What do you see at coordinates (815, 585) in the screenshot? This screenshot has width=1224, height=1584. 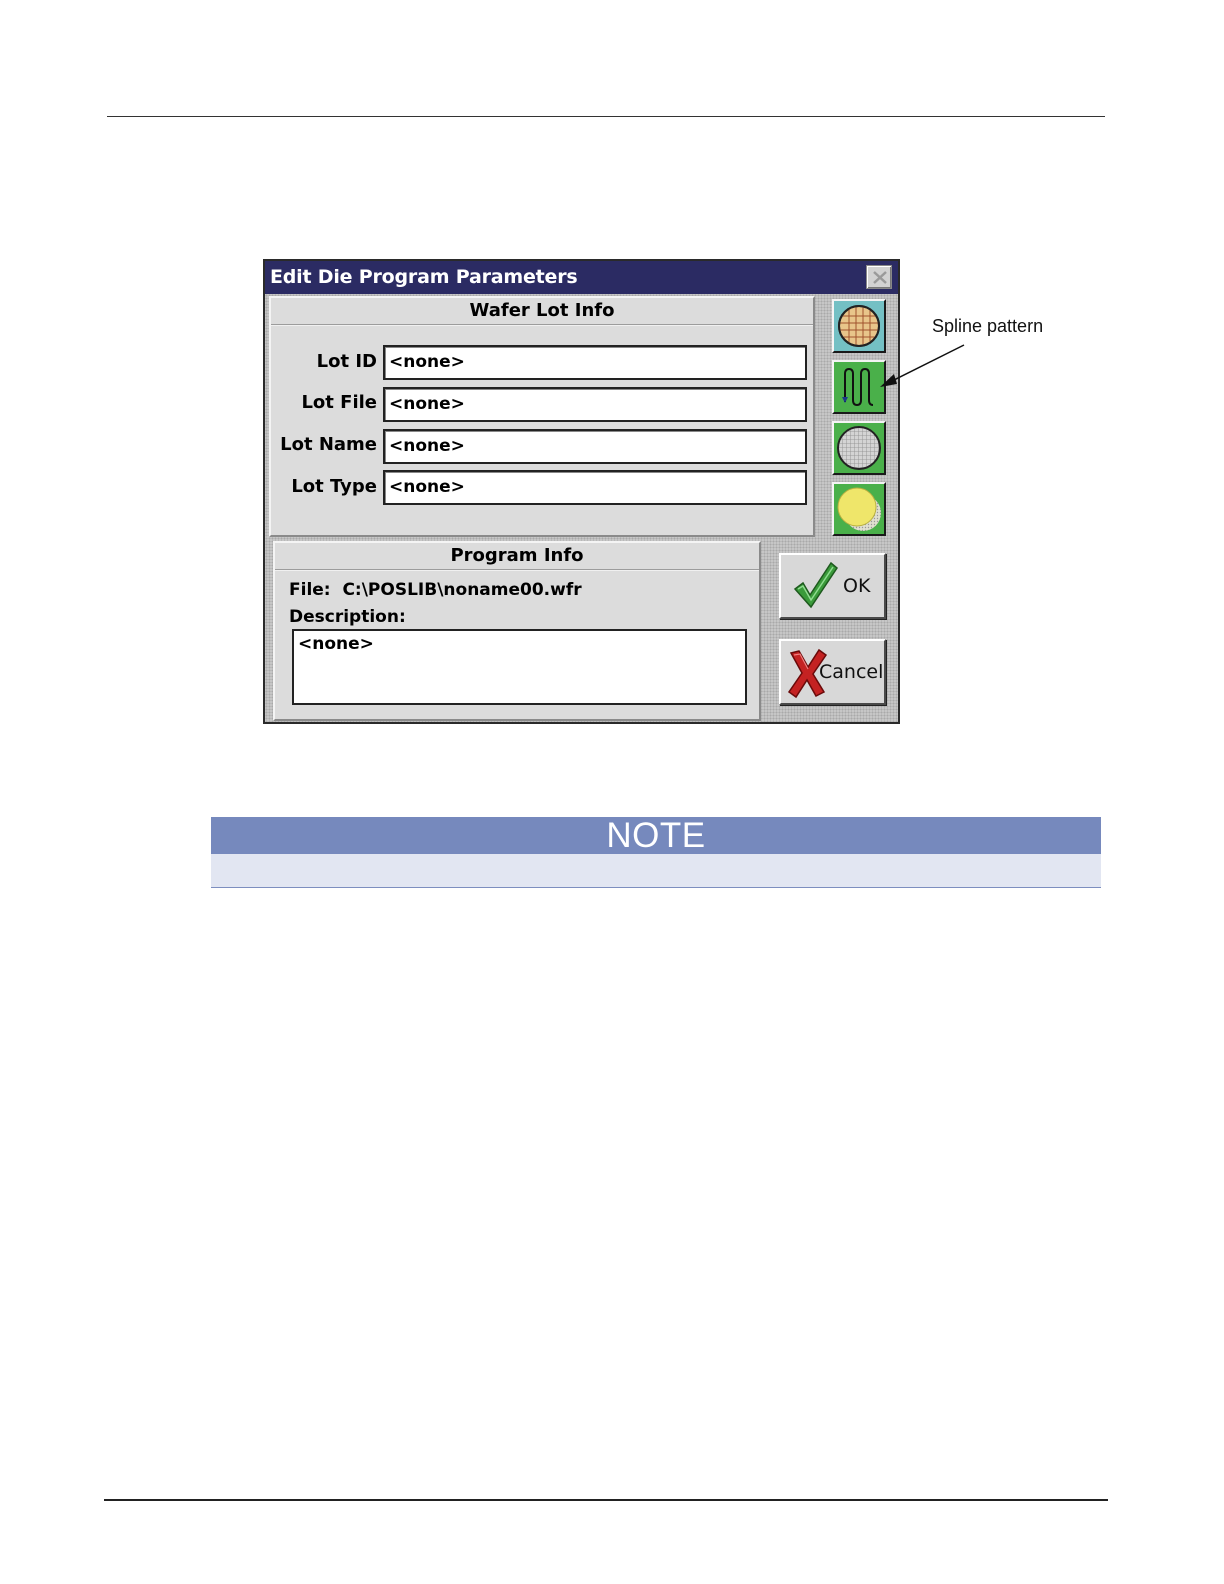 I see `checkmark-icon` at bounding box center [815, 585].